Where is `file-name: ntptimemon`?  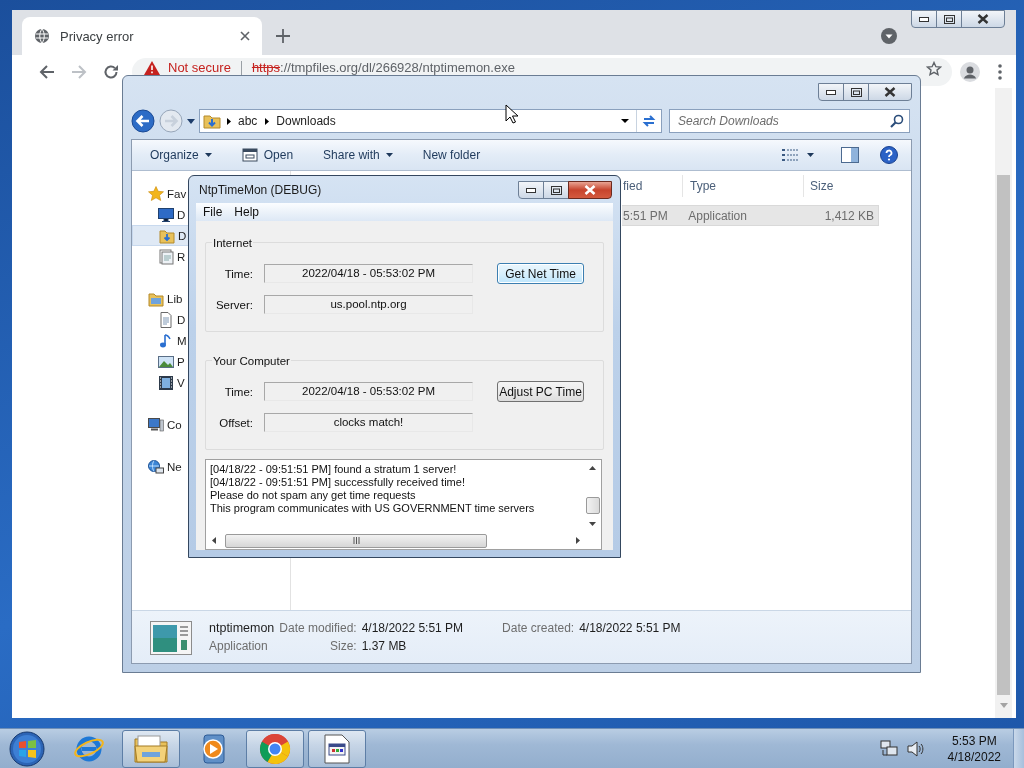
file-name: ntptimemon is located at coordinates (242, 628).